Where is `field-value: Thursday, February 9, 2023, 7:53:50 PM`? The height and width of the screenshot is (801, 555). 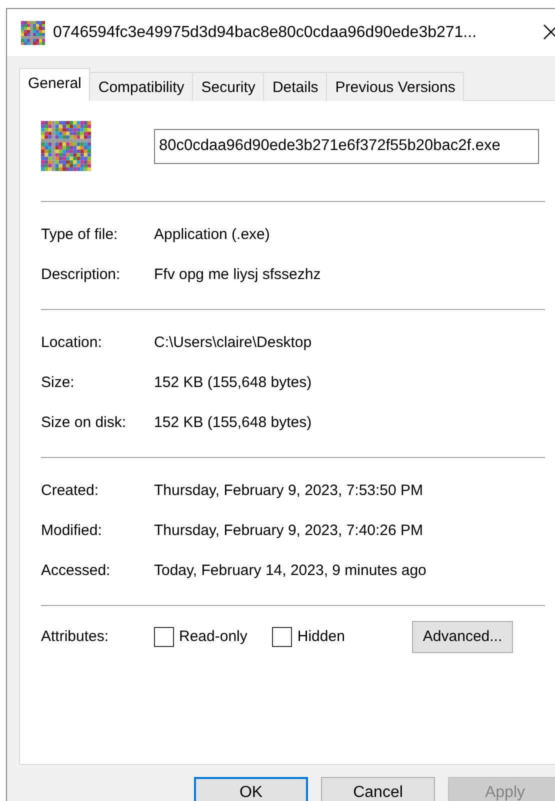
field-value: Thursday, February 9, 2023, 7:53:50 PM is located at coordinates (289, 490).